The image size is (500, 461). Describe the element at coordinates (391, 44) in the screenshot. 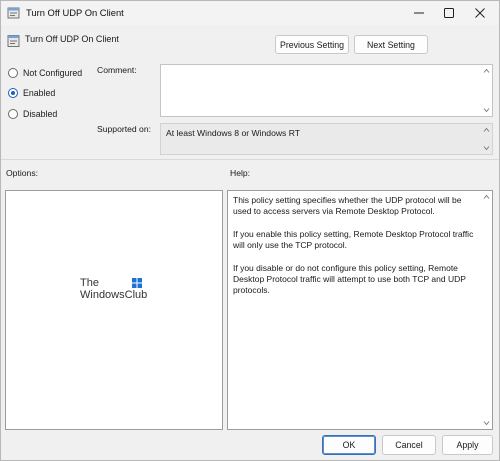

I see `next-setting-button: Next Setting` at that location.